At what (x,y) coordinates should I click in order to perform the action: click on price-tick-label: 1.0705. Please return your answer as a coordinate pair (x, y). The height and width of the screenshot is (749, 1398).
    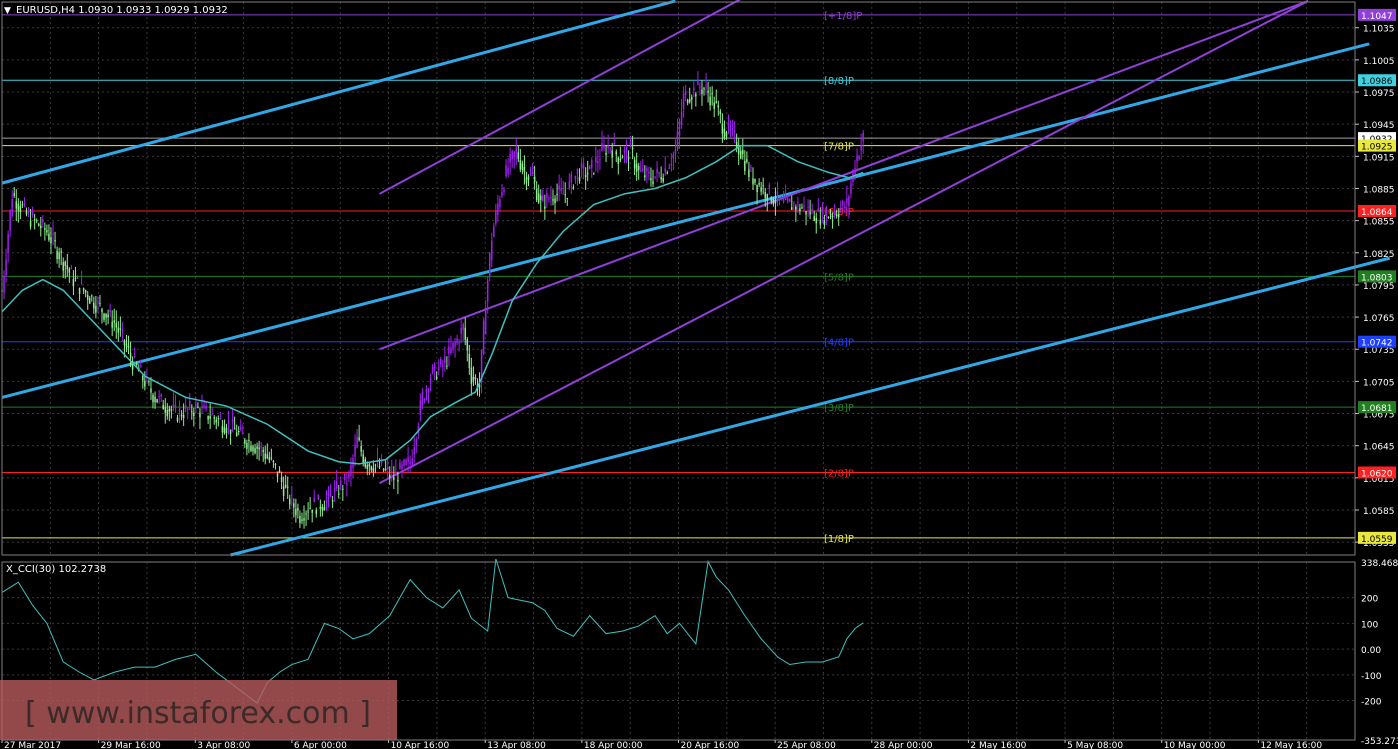
    Looking at the image, I should click on (1379, 383).